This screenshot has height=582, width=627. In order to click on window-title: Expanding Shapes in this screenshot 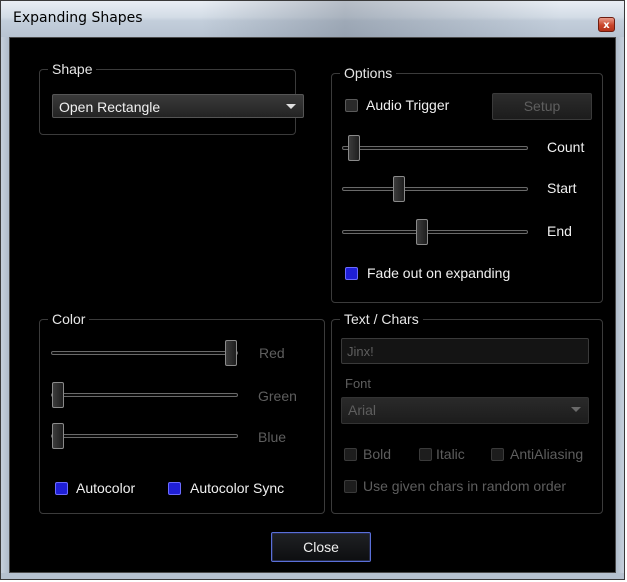, I will do `click(78, 18)`.